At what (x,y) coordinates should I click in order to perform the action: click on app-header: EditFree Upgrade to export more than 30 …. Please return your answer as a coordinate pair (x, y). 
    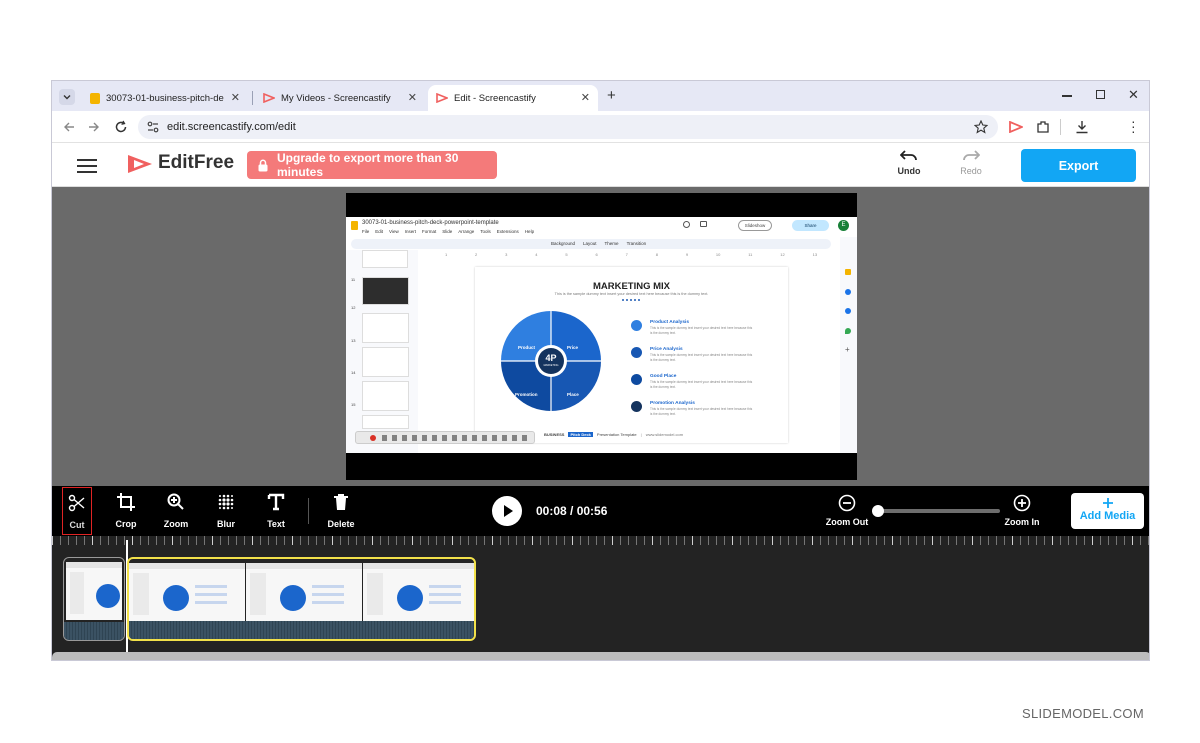
    Looking at the image, I should click on (600, 165).